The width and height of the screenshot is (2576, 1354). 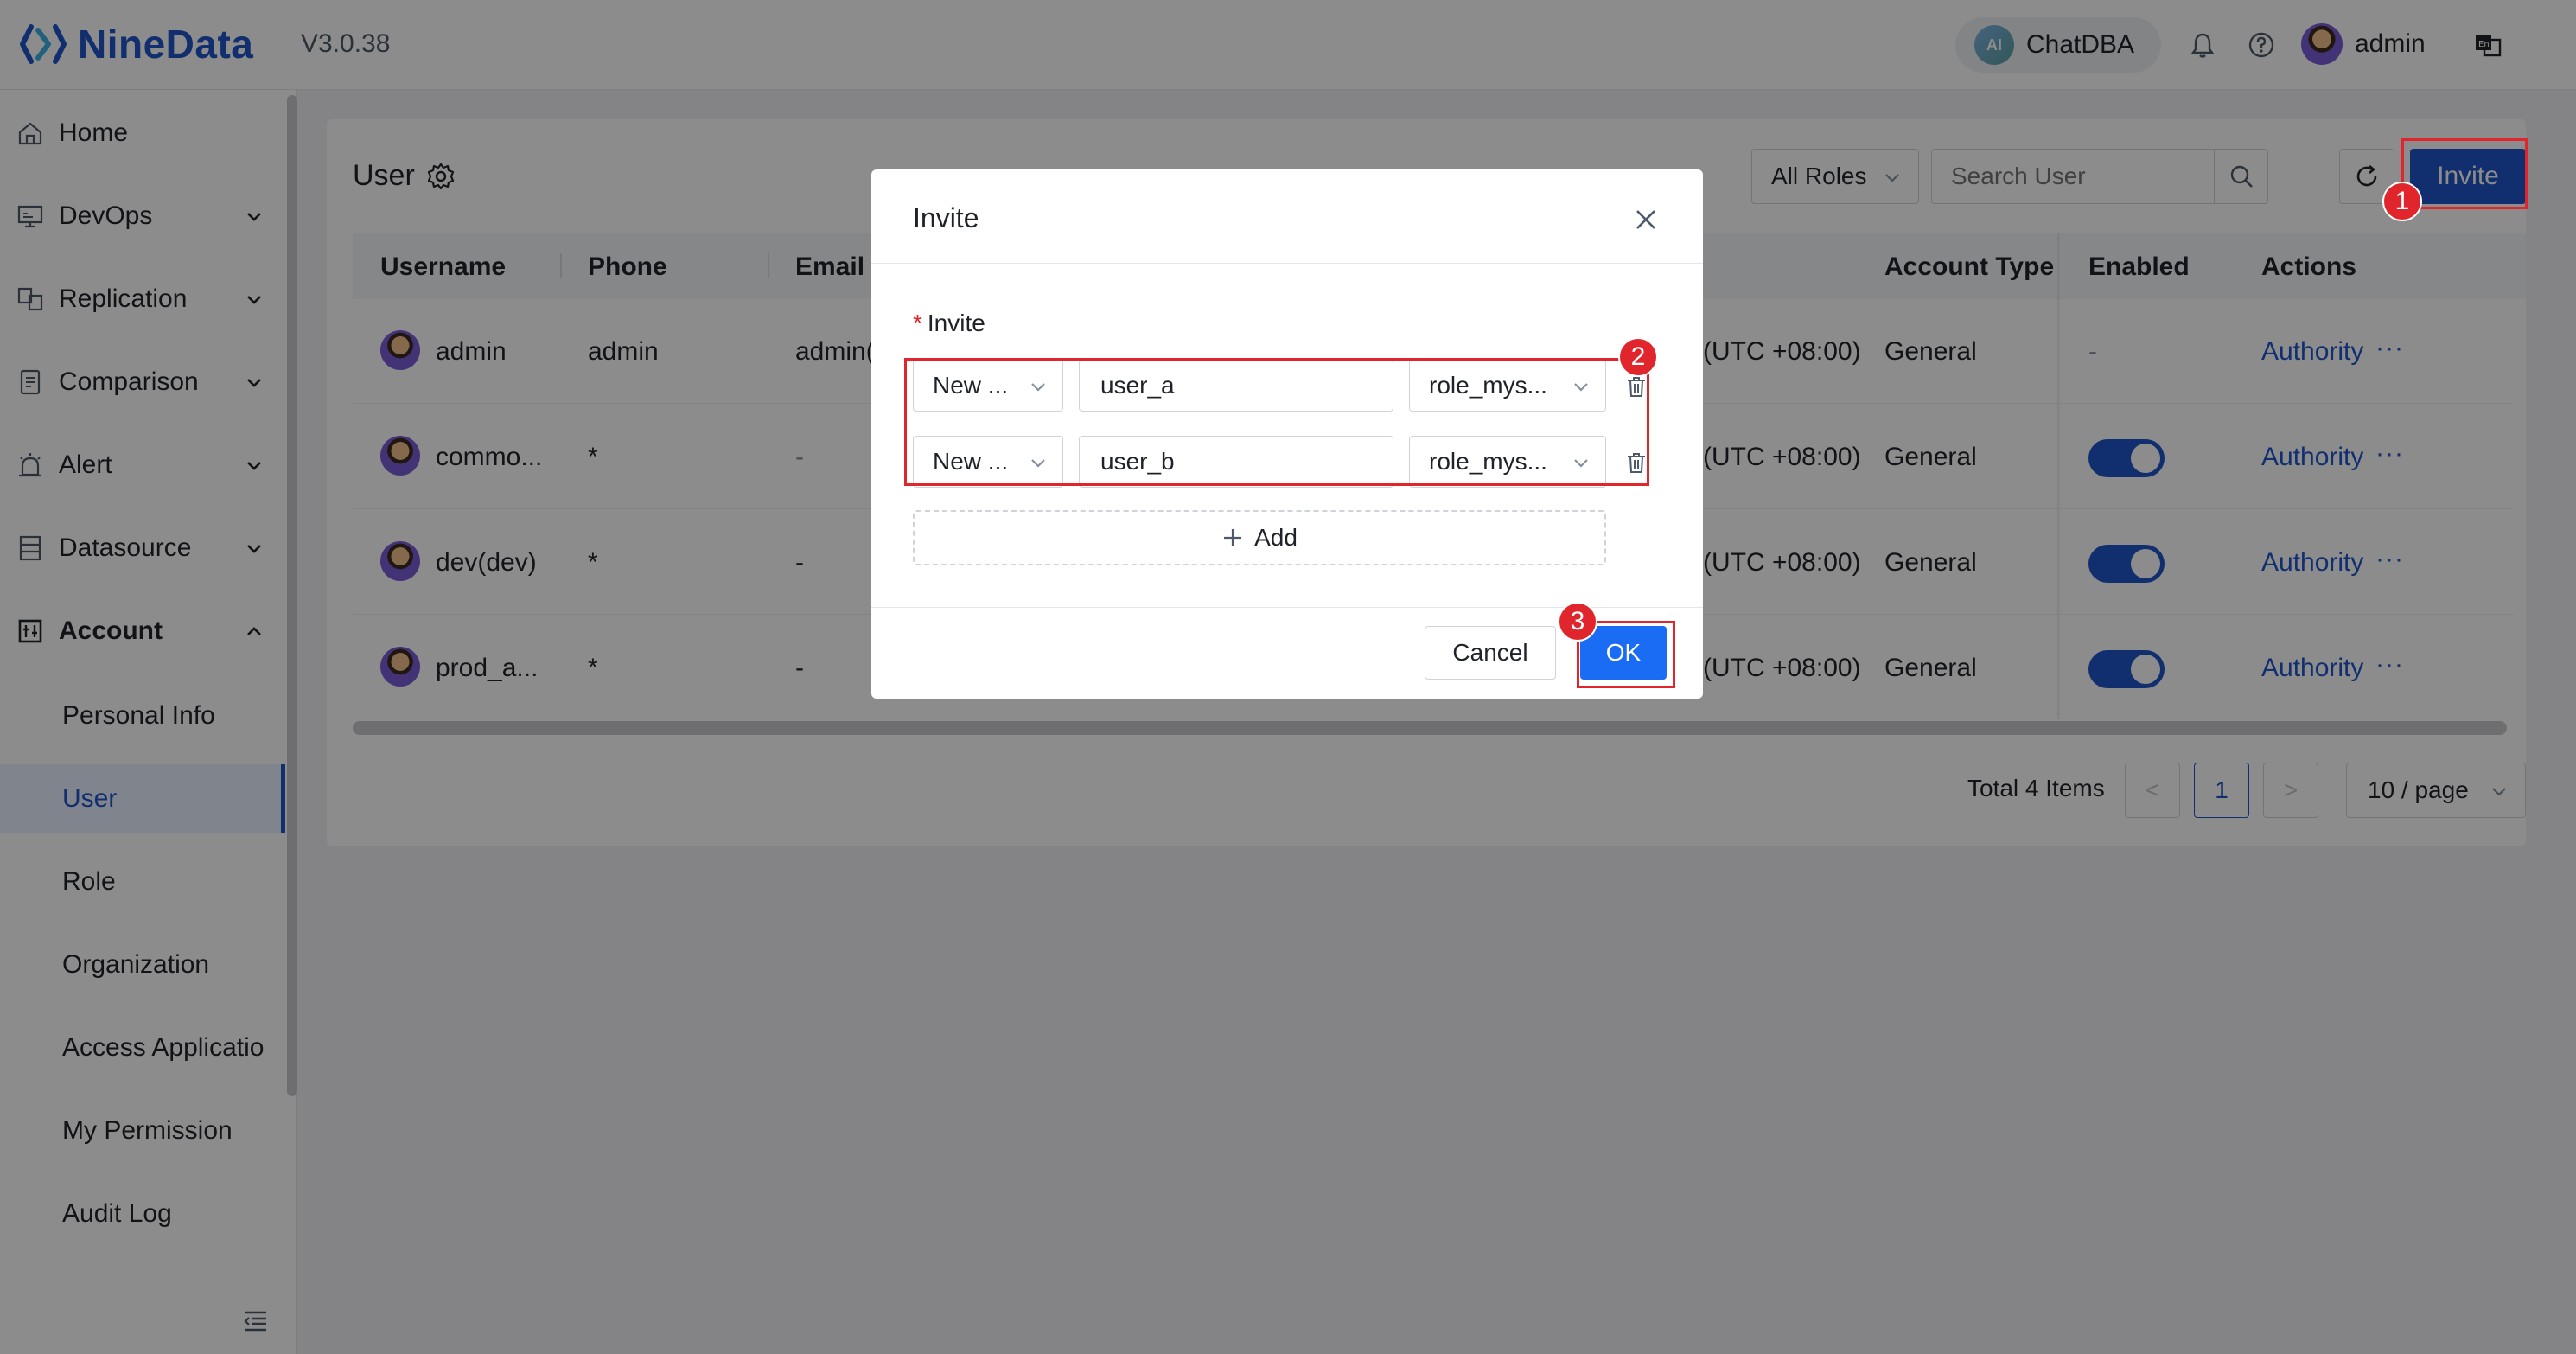 What do you see at coordinates (946, 218) in the screenshot?
I see `modal-title: Invite` at bounding box center [946, 218].